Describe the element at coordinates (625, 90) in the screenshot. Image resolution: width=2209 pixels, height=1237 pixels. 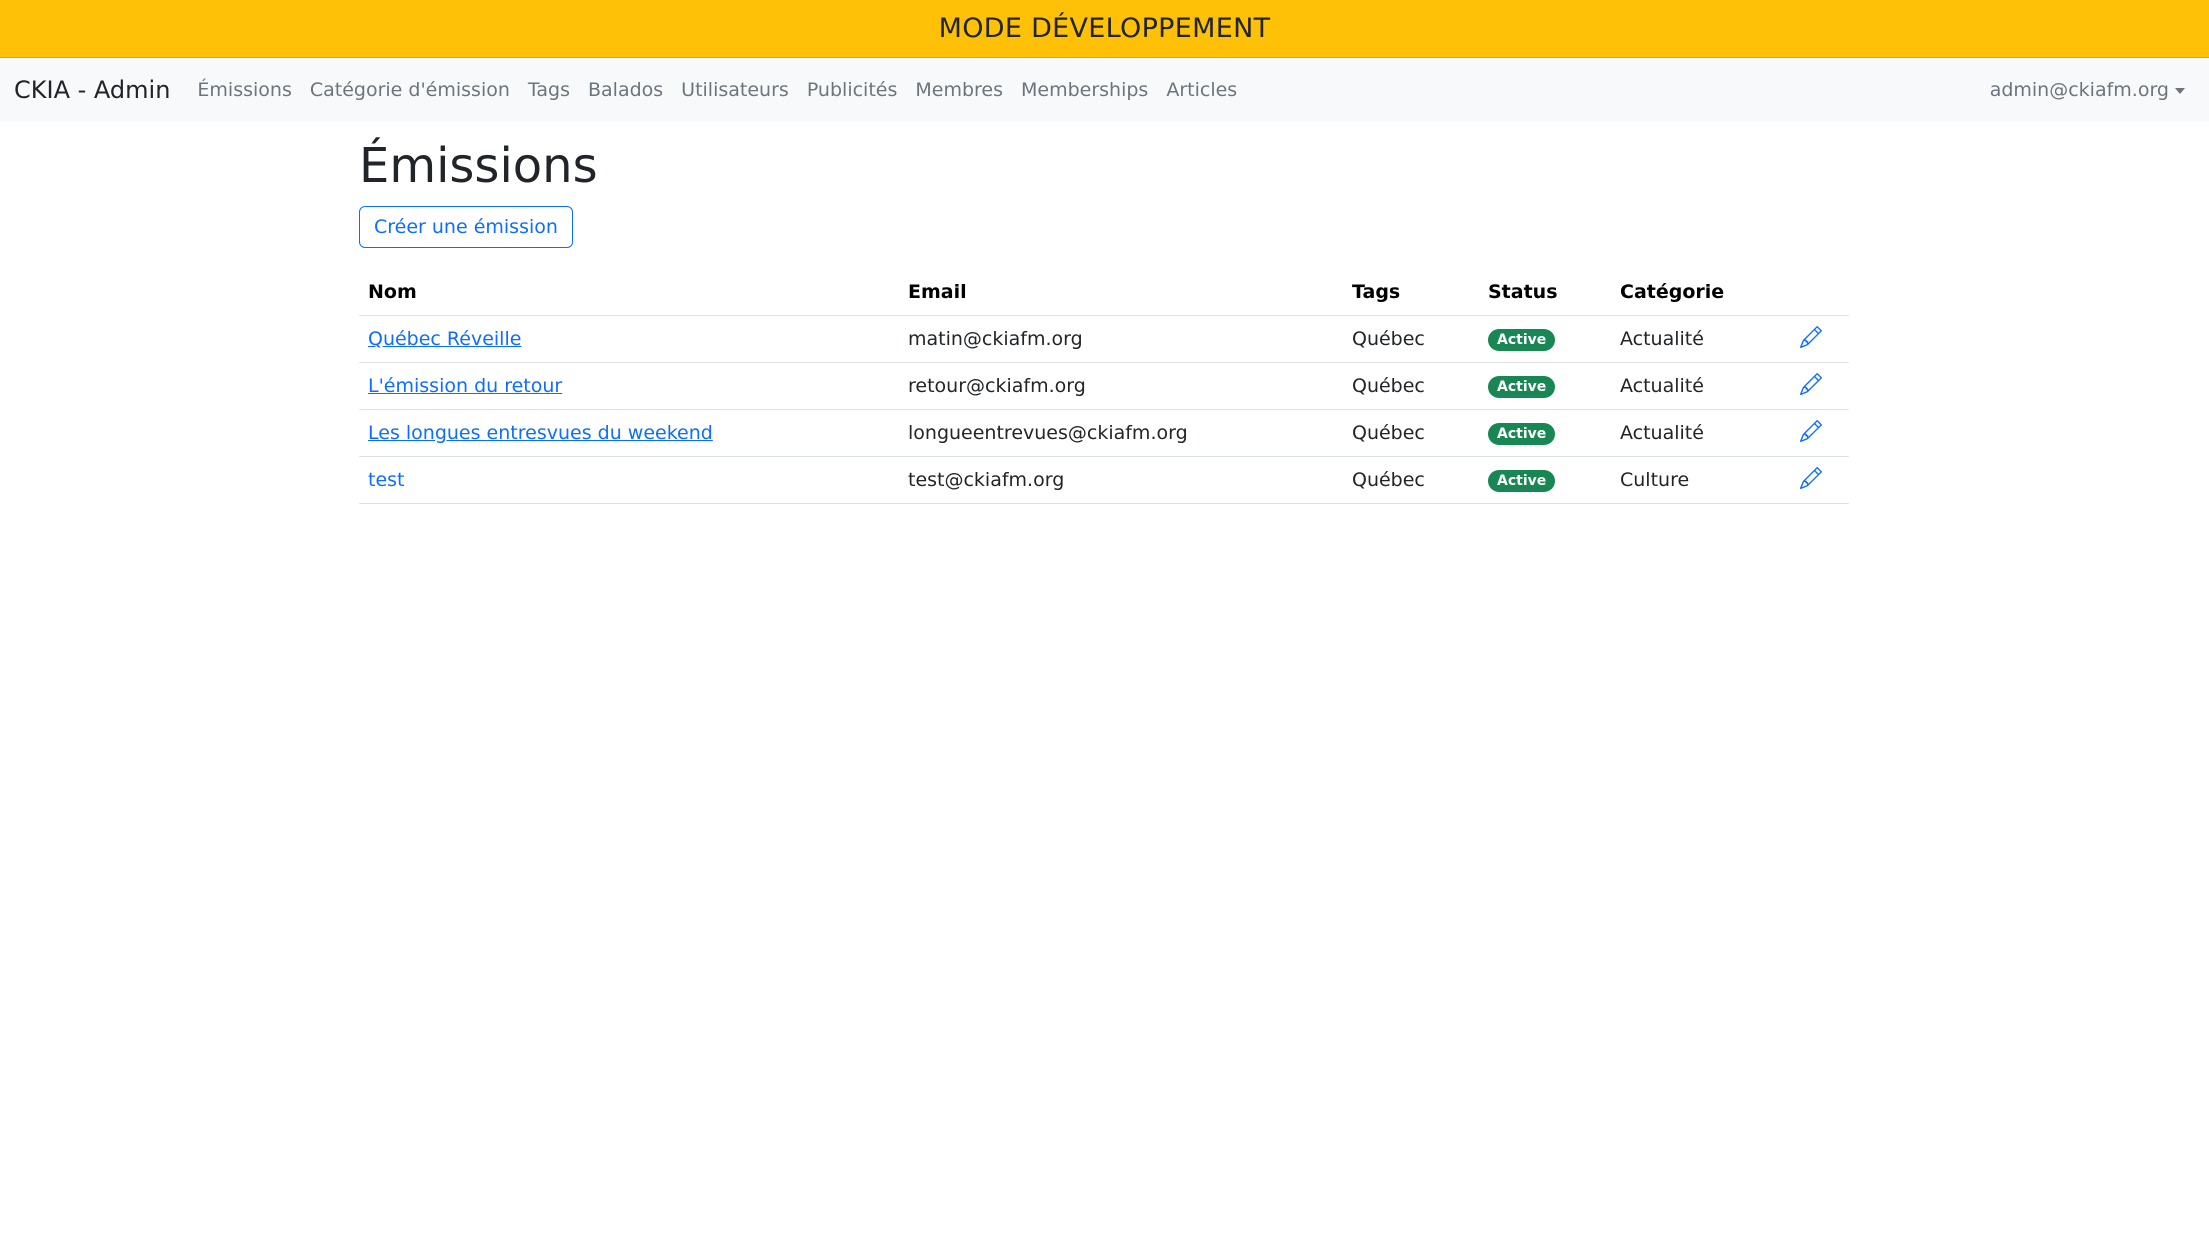
I see `nav-link-balados: Balados` at that location.